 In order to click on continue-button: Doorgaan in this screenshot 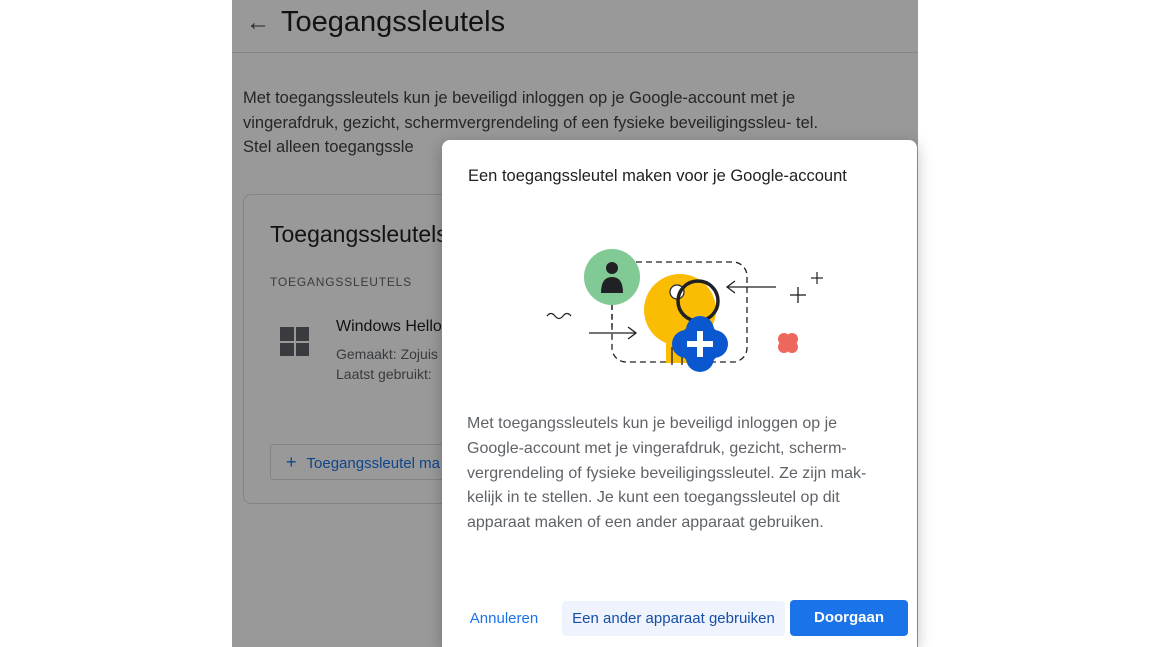, I will do `click(849, 618)`.